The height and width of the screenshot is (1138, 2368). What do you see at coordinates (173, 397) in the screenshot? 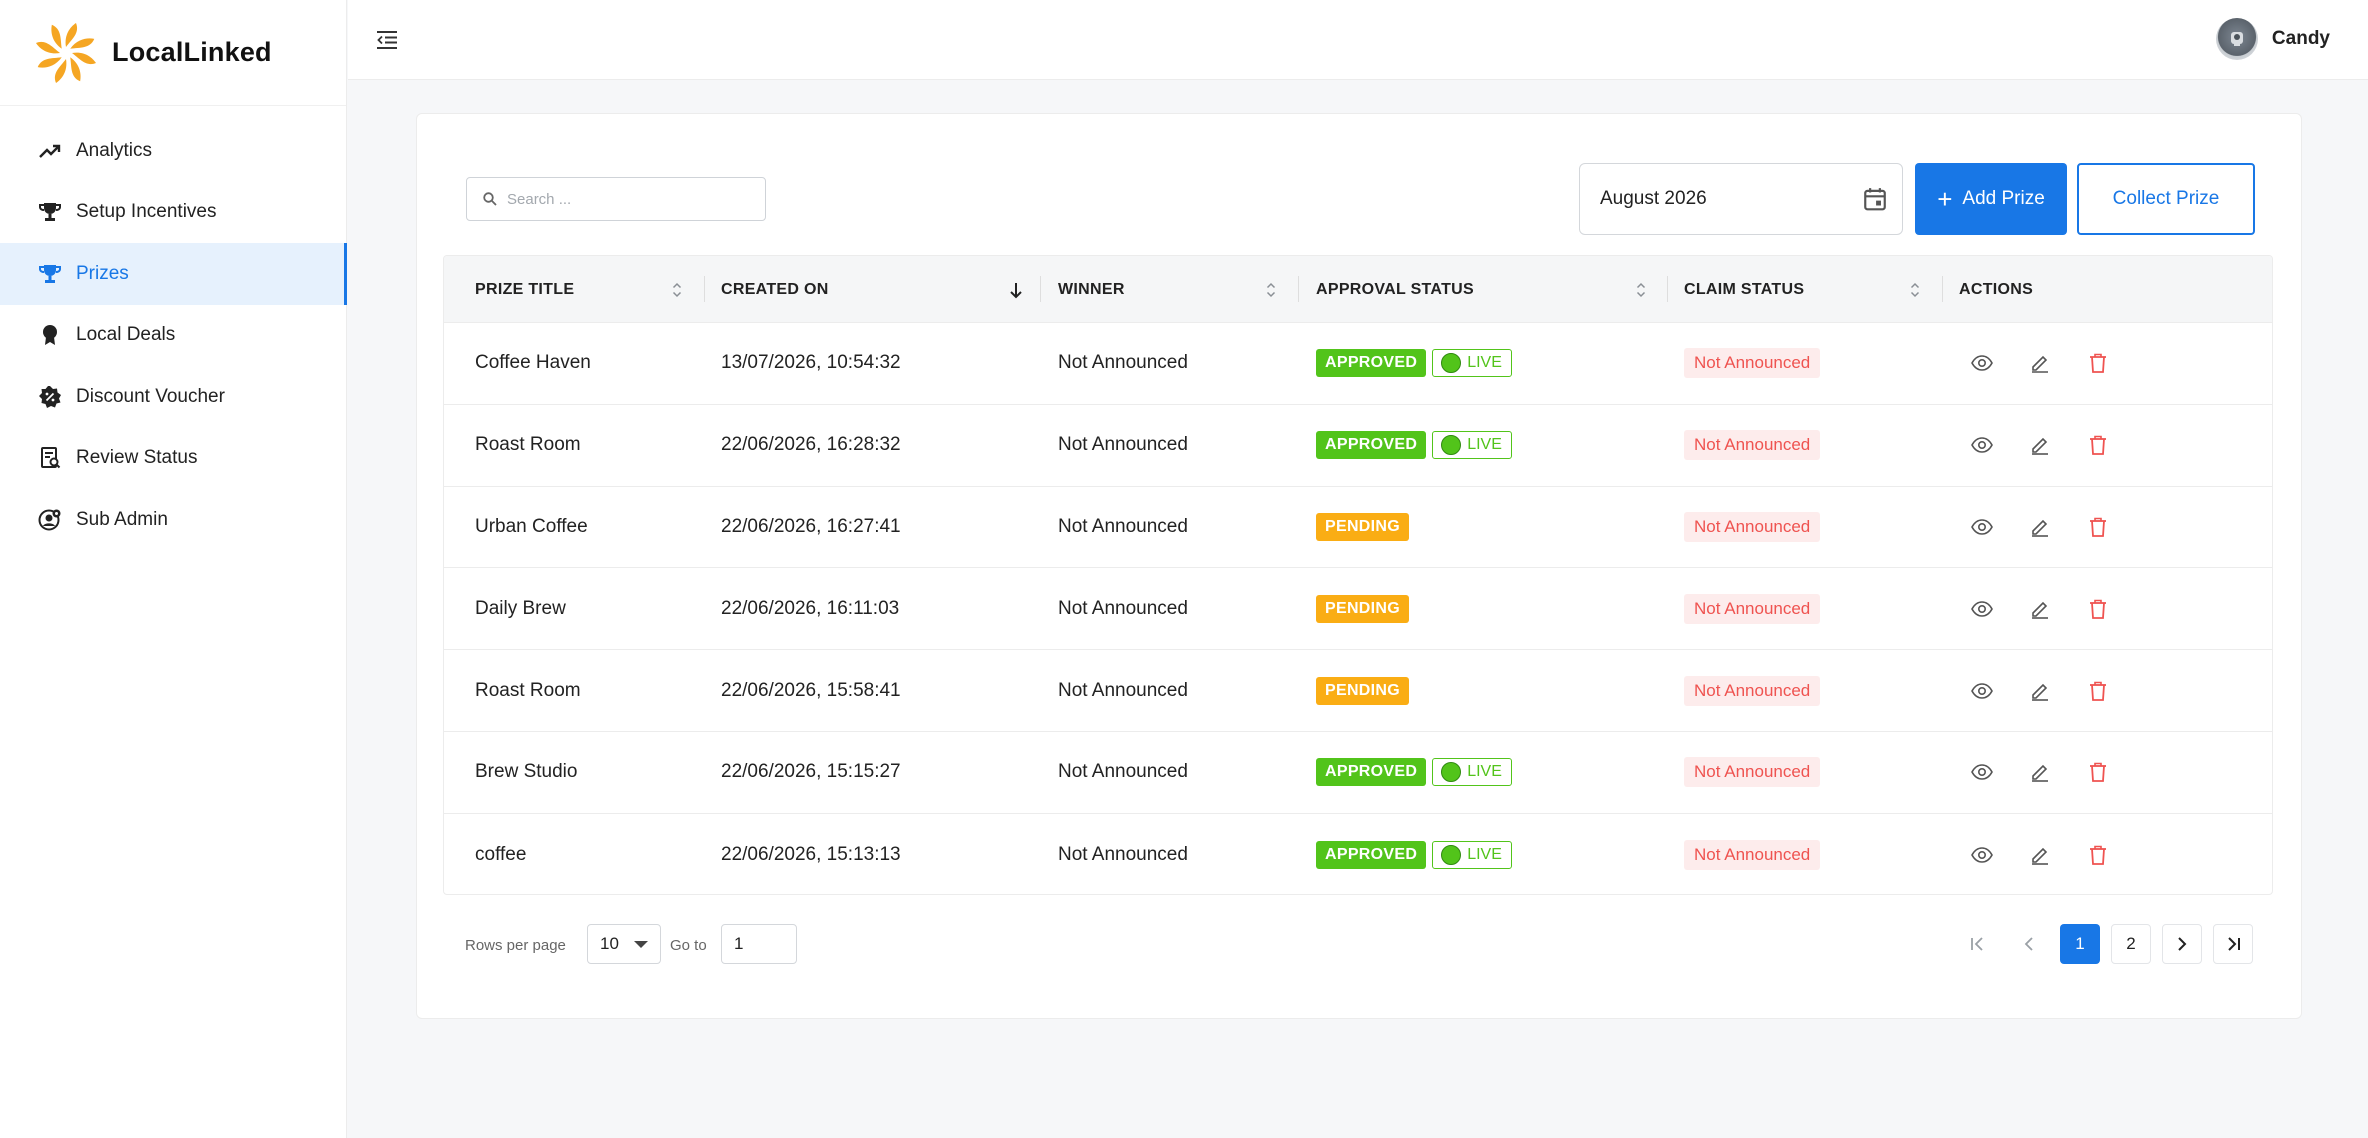
I see `sidebar-item-discount-voucher: Discount Voucher` at bounding box center [173, 397].